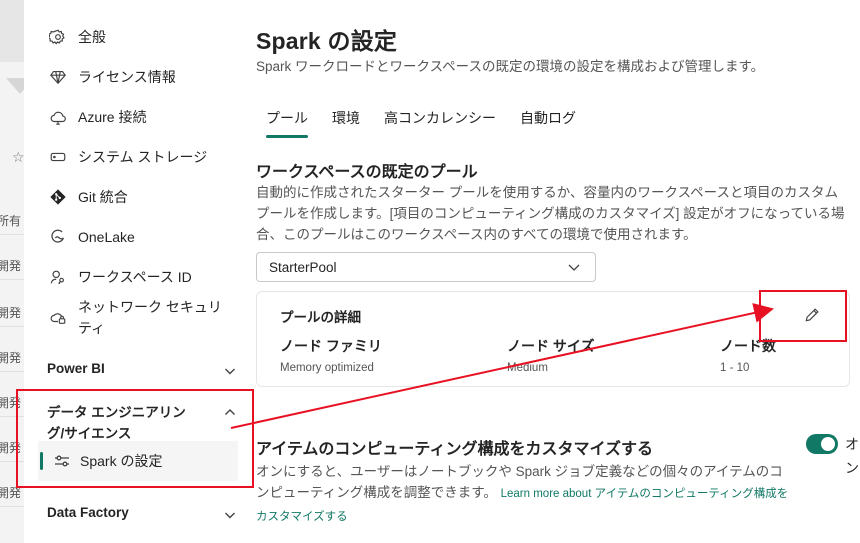 This screenshot has height=543, width=860. Describe the element at coordinates (116, 423) in the screenshot. I see `section-label: データ エンジニアリン グ/サイエンス` at that location.